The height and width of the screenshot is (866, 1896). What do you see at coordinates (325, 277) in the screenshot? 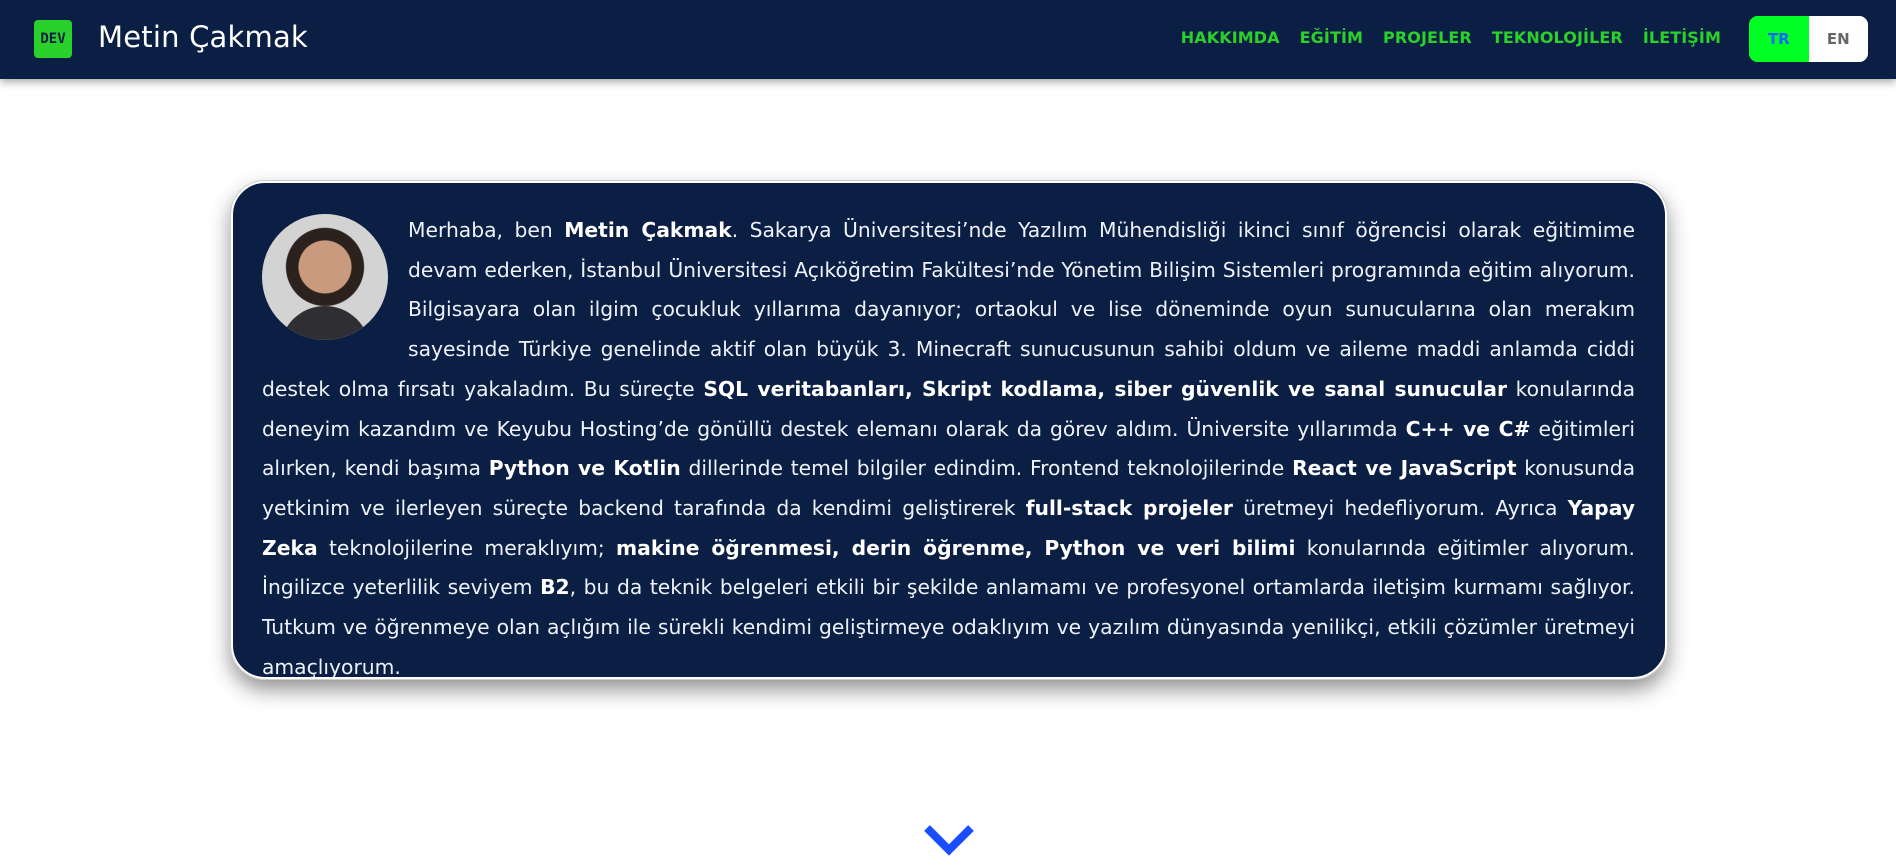
I see `profile-avatar` at bounding box center [325, 277].